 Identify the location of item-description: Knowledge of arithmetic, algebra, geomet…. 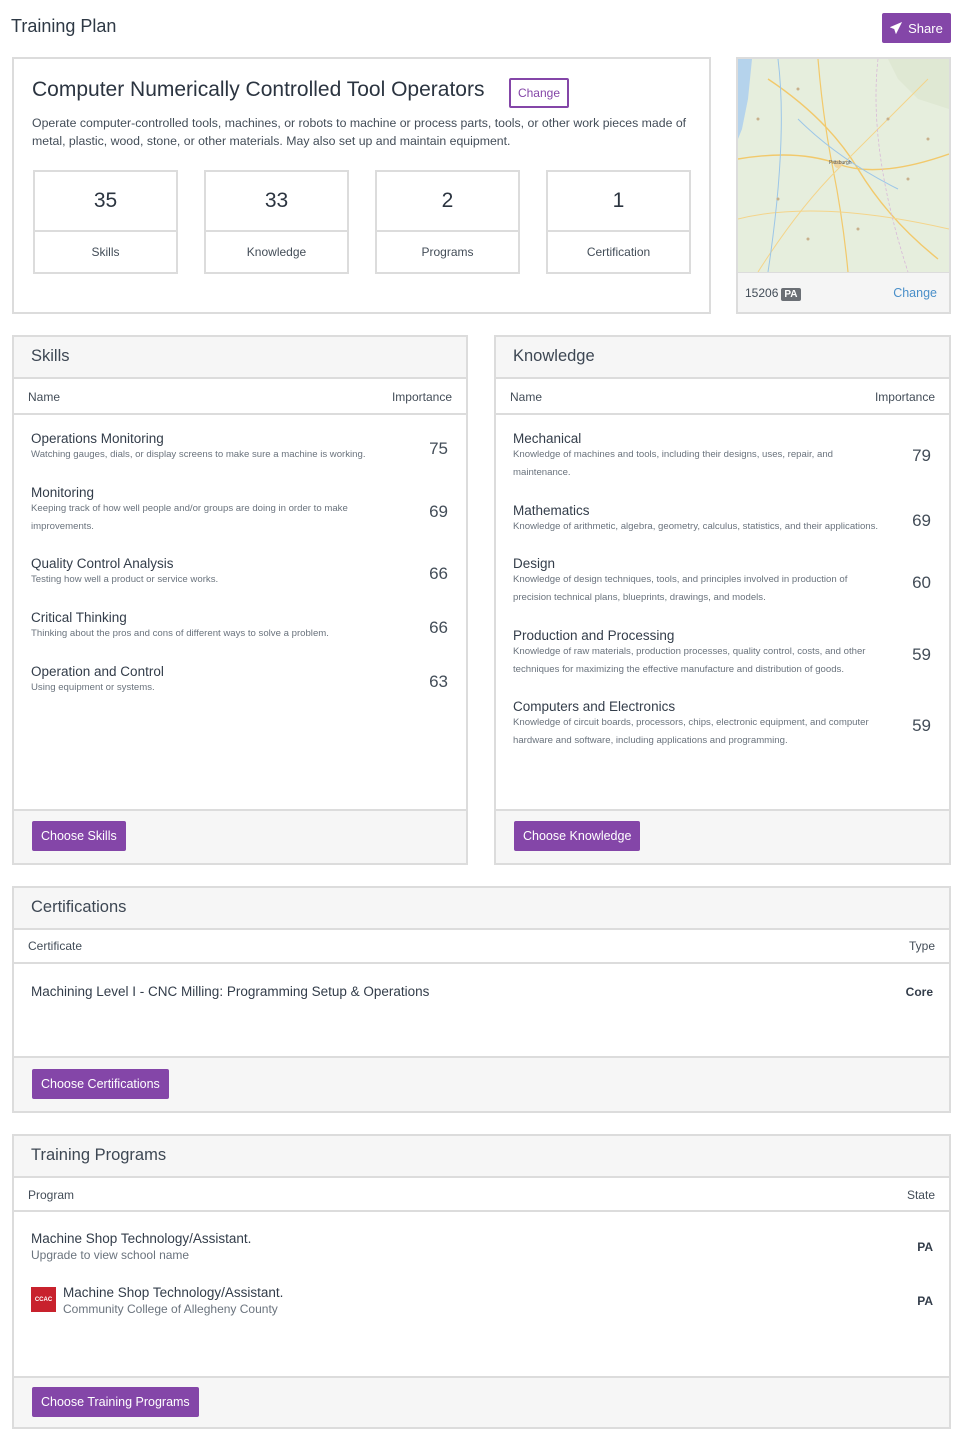
(696, 526).